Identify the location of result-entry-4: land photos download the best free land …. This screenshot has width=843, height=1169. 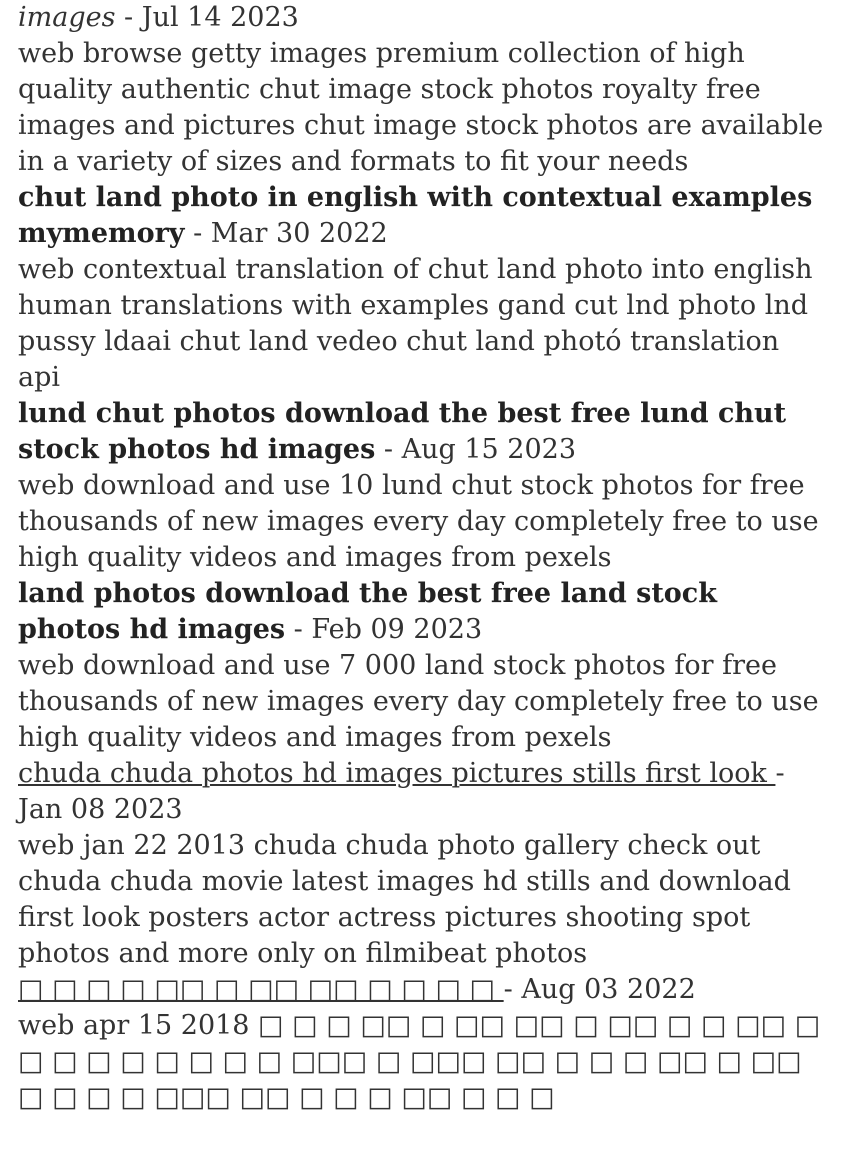
(421, 666).